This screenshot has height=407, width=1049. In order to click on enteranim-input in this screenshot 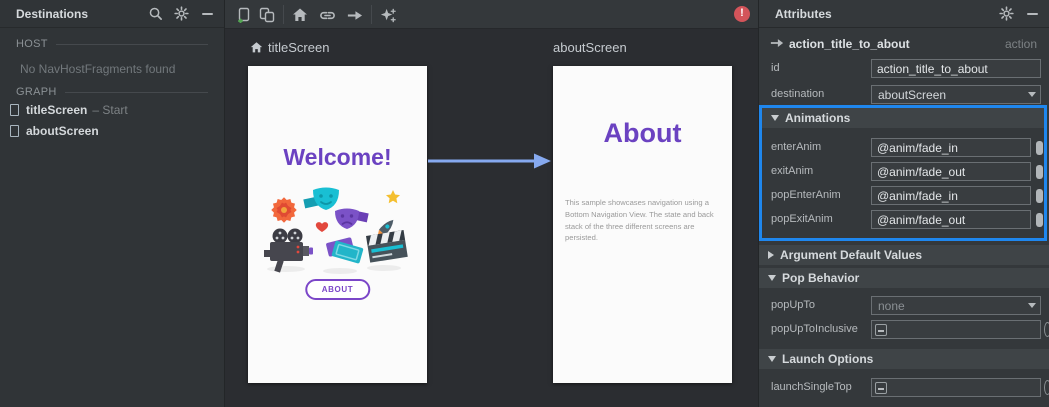, I will do `click(951, 147)`.